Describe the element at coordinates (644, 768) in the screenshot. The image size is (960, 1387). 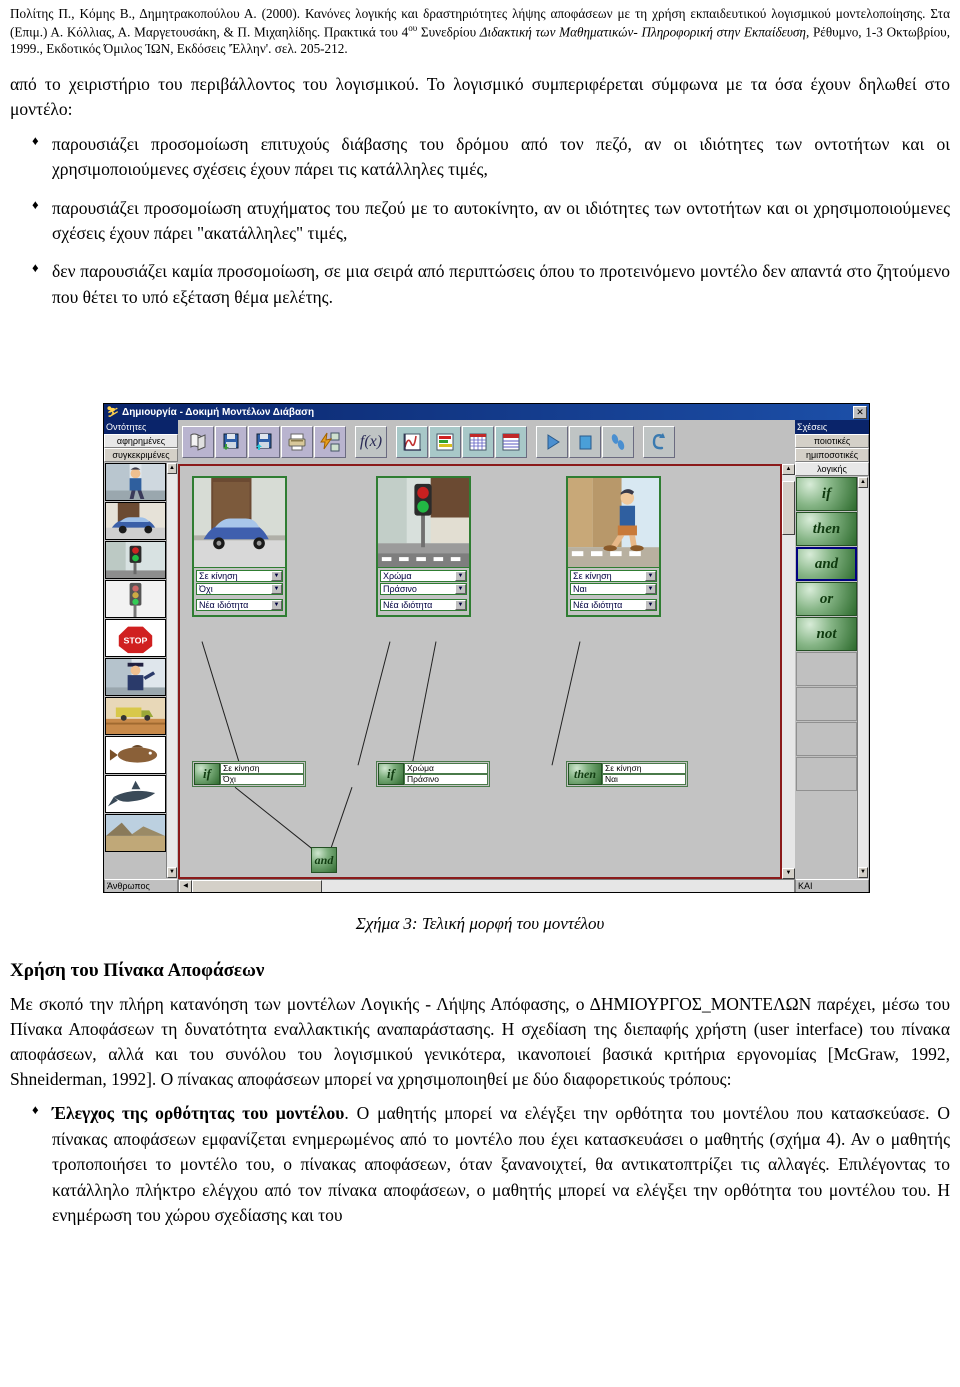
I see `then-rule-pedestrian-property: Σε κίνηση` at that location.